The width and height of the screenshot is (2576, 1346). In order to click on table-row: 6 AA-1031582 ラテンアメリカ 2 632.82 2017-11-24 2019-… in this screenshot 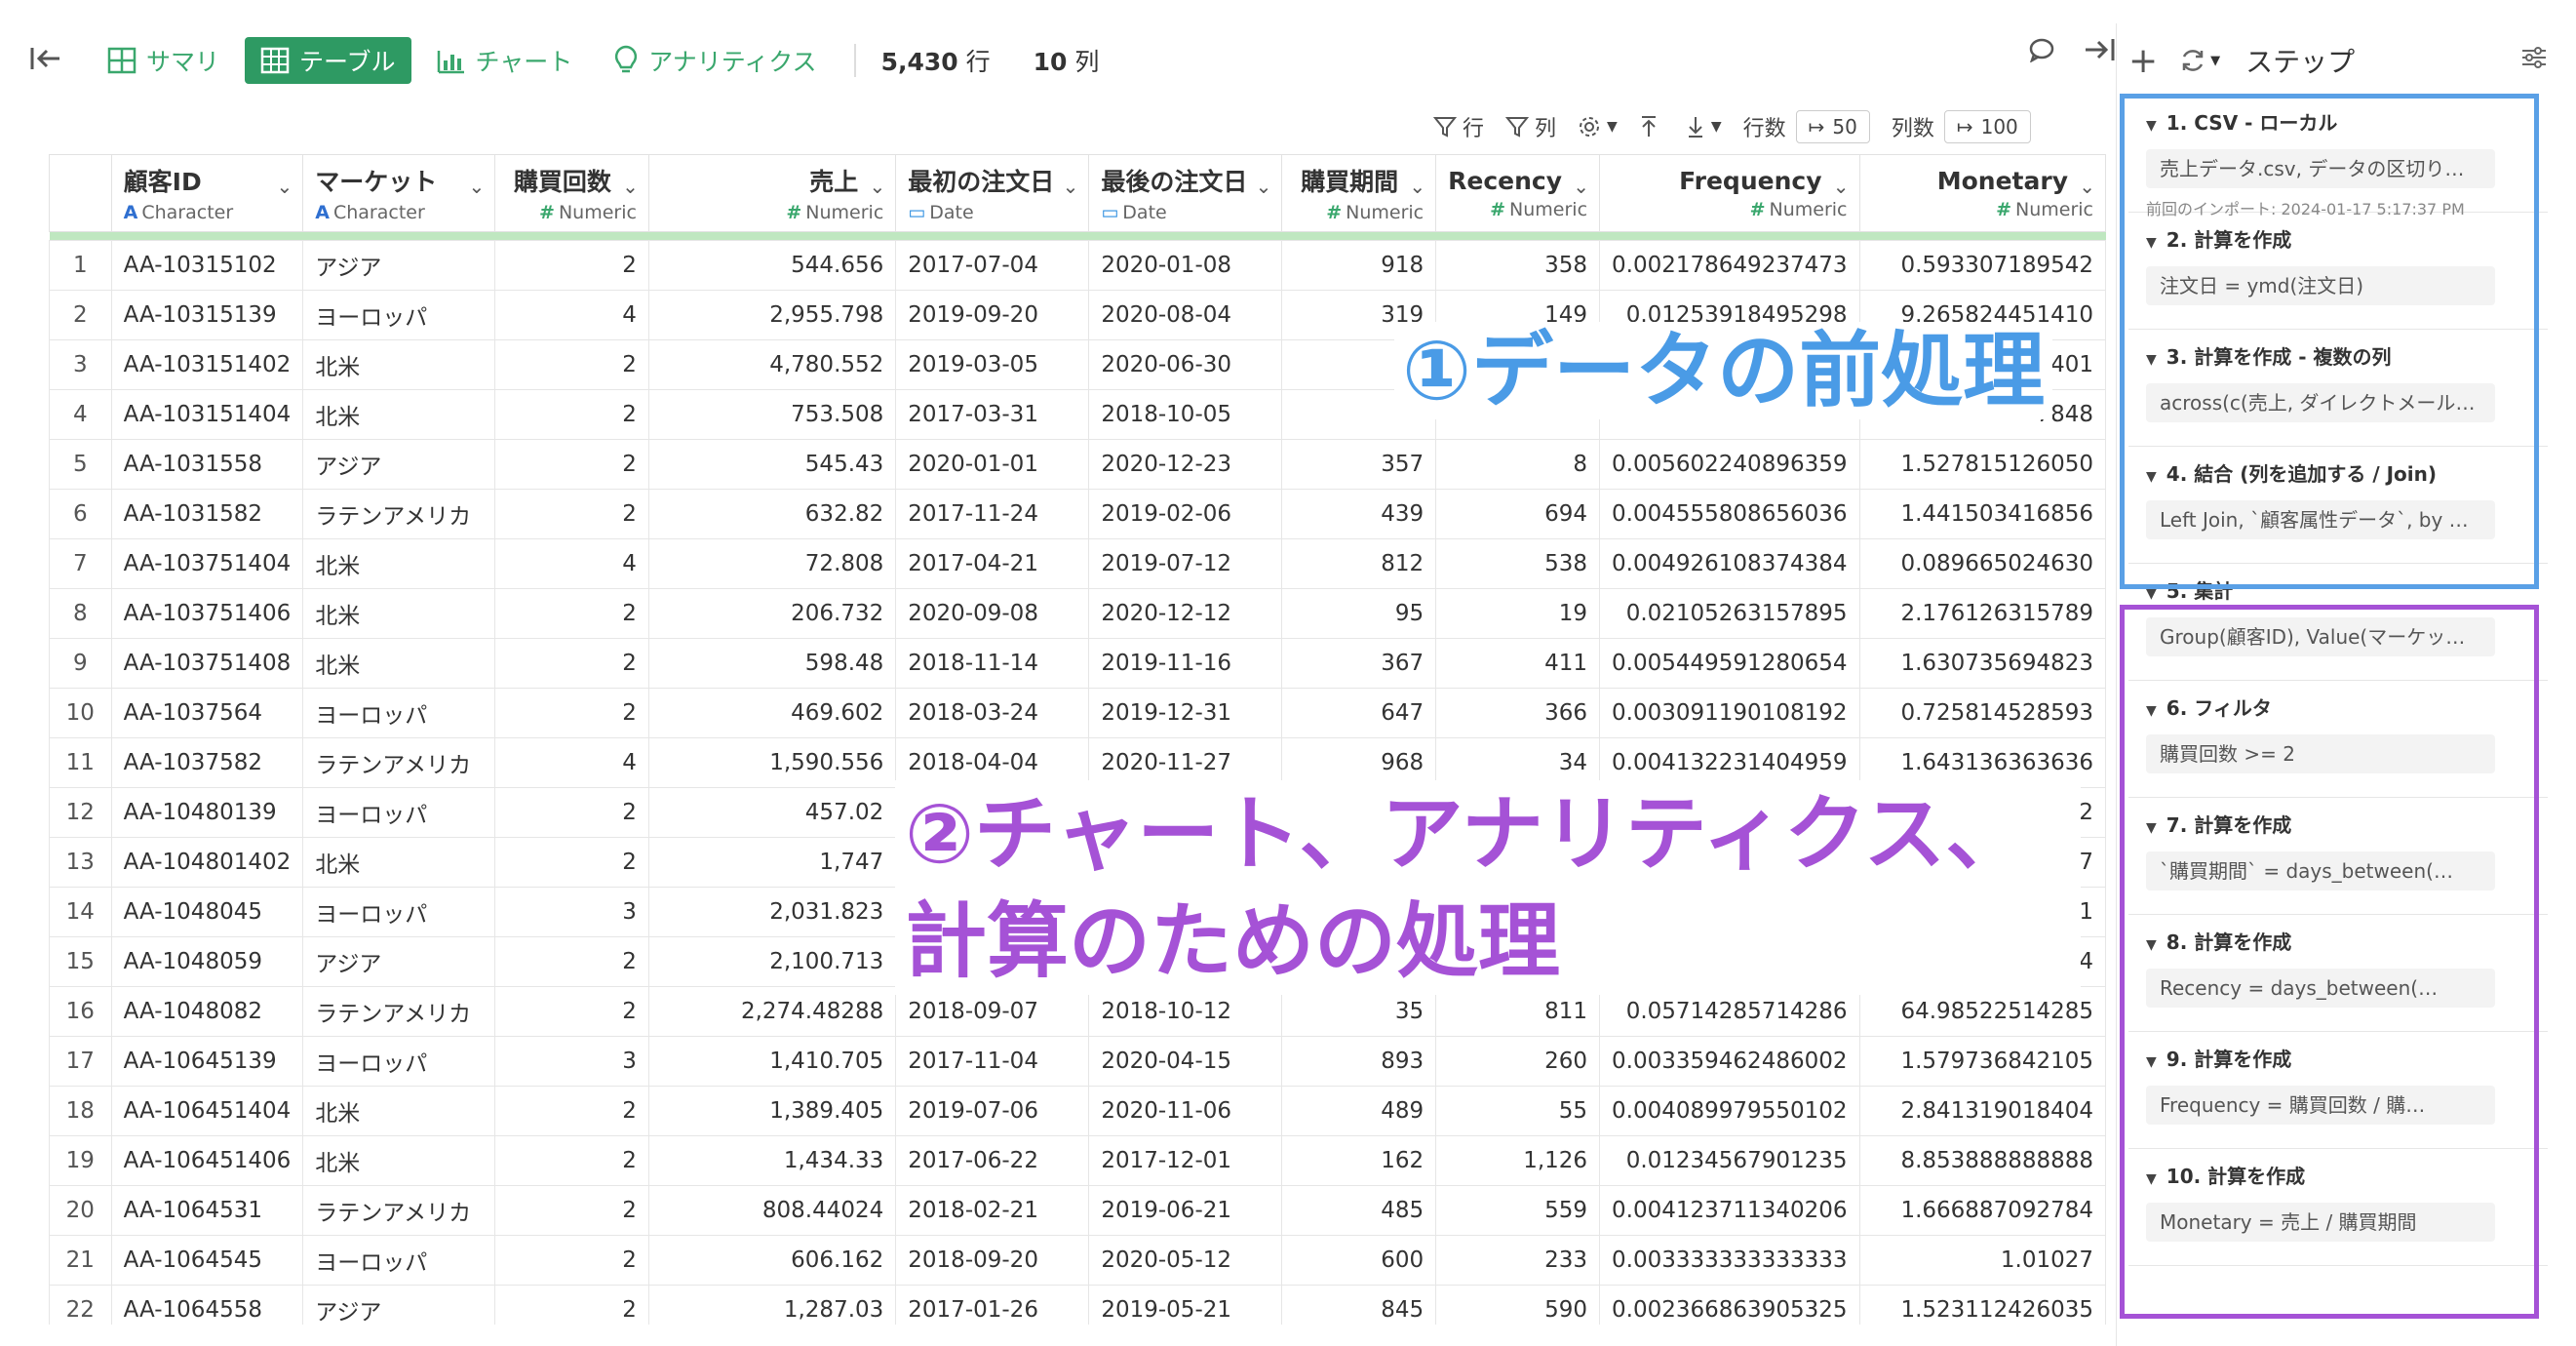, I will do `click(1077, 514)`.